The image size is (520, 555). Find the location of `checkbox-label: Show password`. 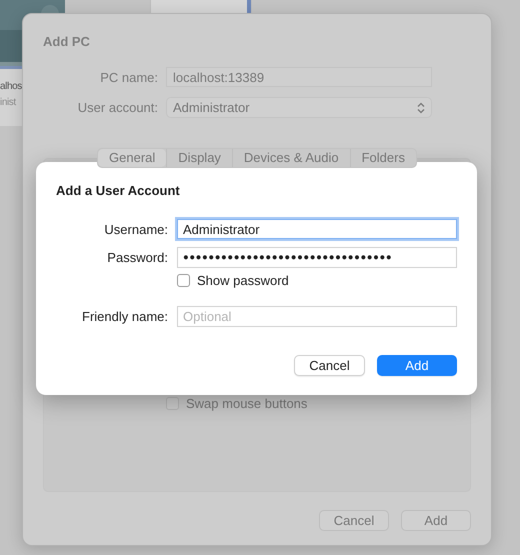

checkbox-label: Show password is located at coordinates (243, 280).